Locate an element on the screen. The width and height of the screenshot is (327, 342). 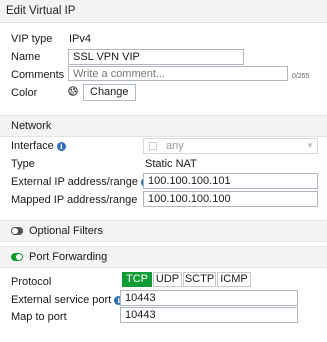
interface-select: any ▼ is located at coordinates (230, 146).